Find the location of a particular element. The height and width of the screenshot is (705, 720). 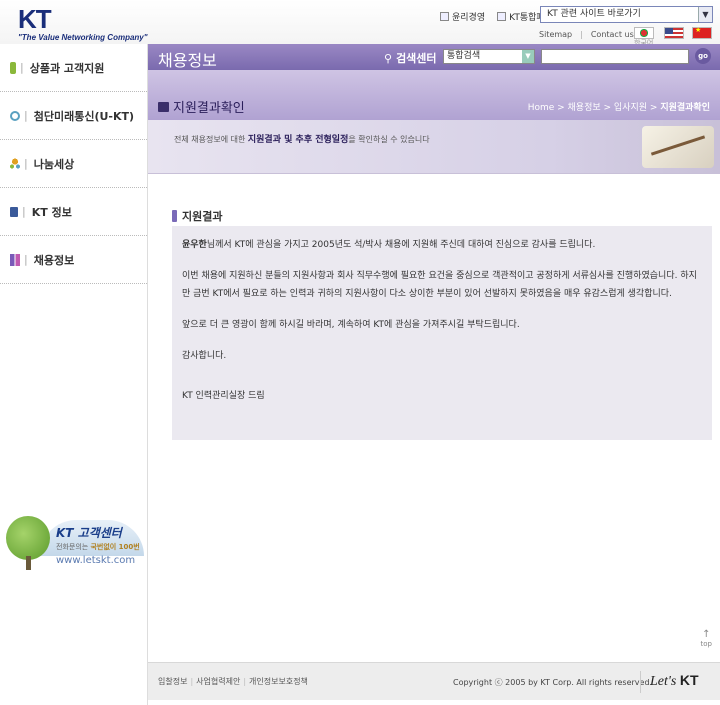

kt-text: KT is located at coordinates (689, 680).